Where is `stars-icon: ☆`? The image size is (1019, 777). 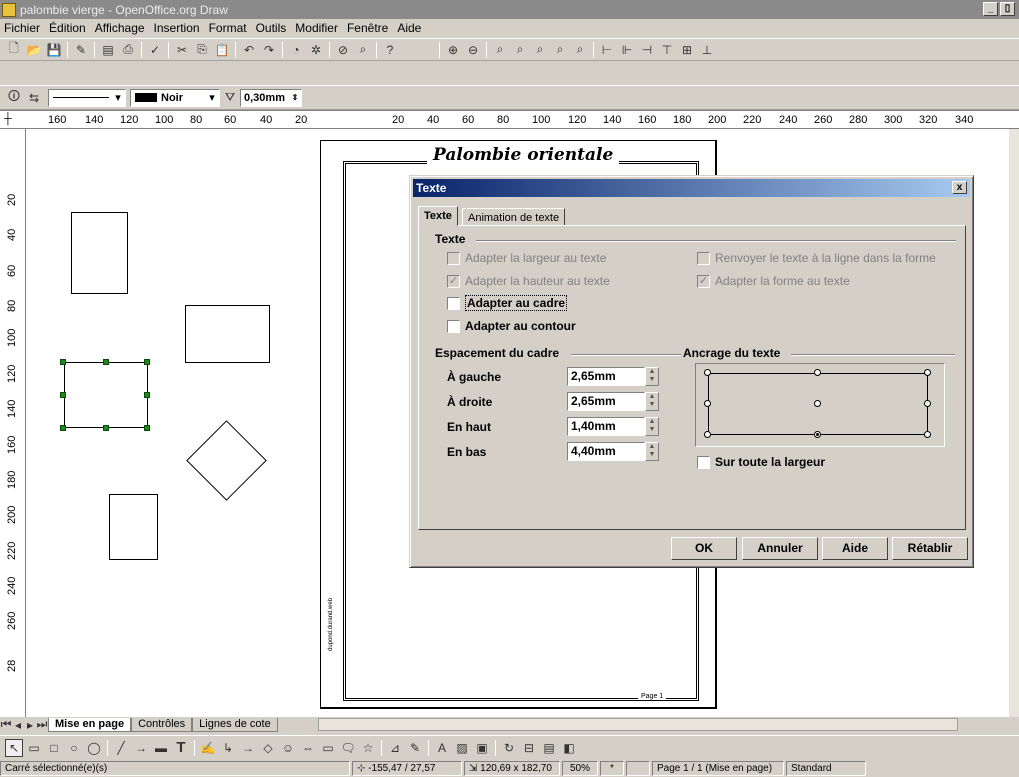 stars-icon: ☆ is located at coordinates (368, 748).